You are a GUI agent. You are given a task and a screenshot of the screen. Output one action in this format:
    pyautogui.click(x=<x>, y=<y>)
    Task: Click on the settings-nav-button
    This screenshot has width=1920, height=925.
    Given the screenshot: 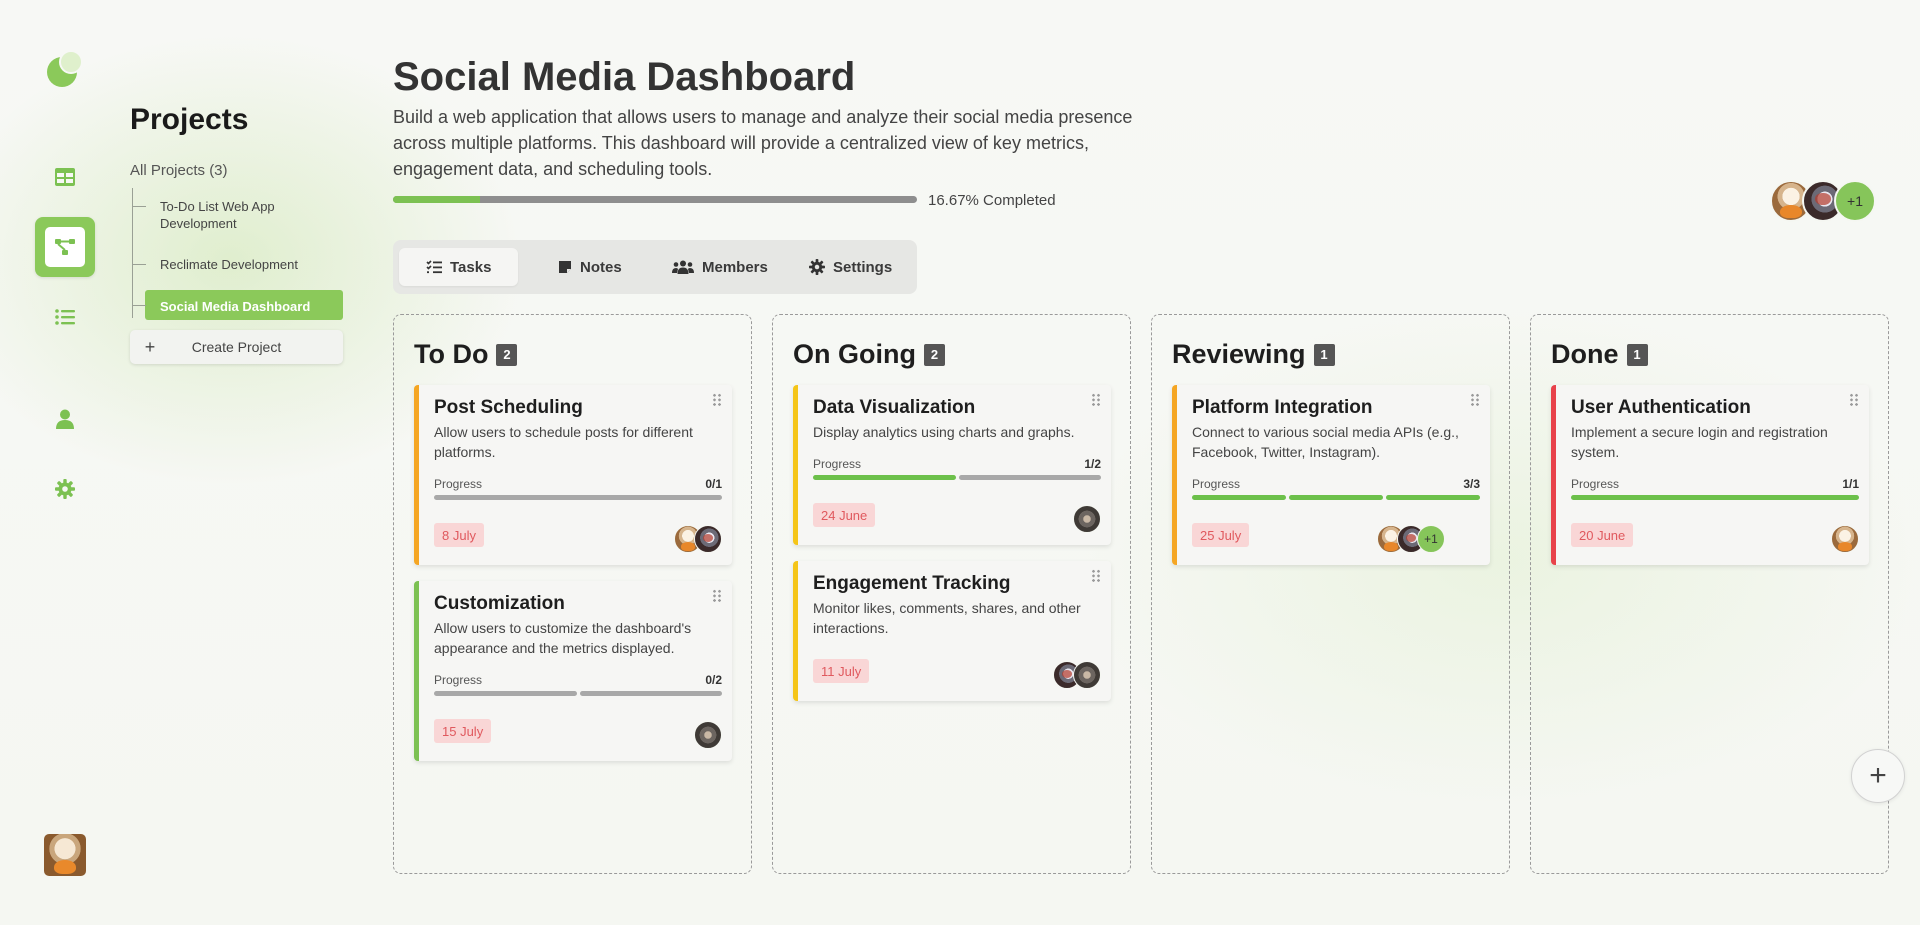 What is the action you would take?
    pyautogui.click(x=65, y=489)
    